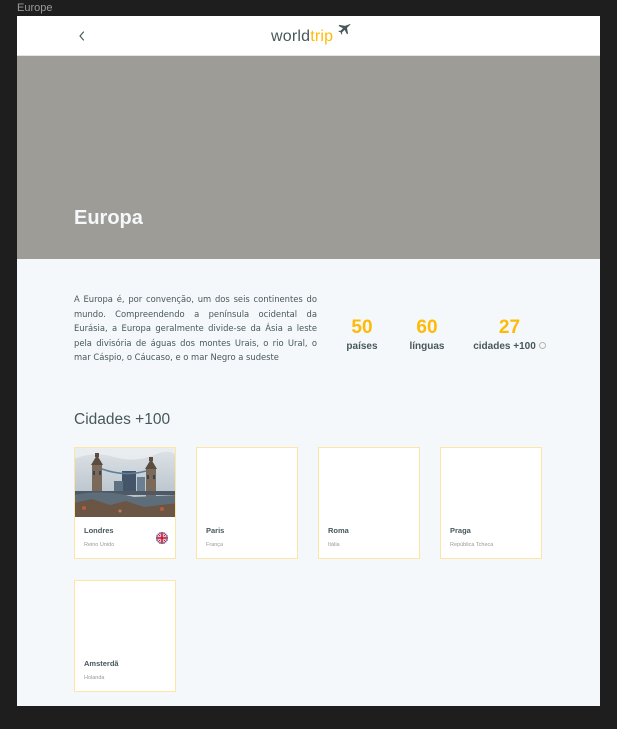  What do you see at coordinates (215, 530) in the screenshot?
I see `city-name: Paris` at bounding box center [215, 530].